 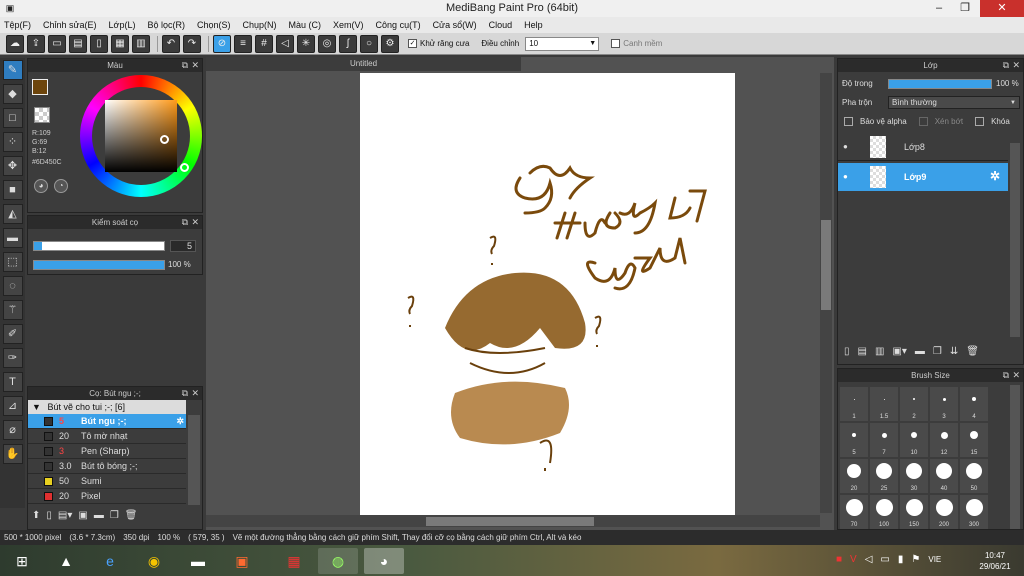 What do you see at coordinates (12, 286) in the screenshot?
I see `lasso-tool-icon: ◌` at bounding box center [12, 286].